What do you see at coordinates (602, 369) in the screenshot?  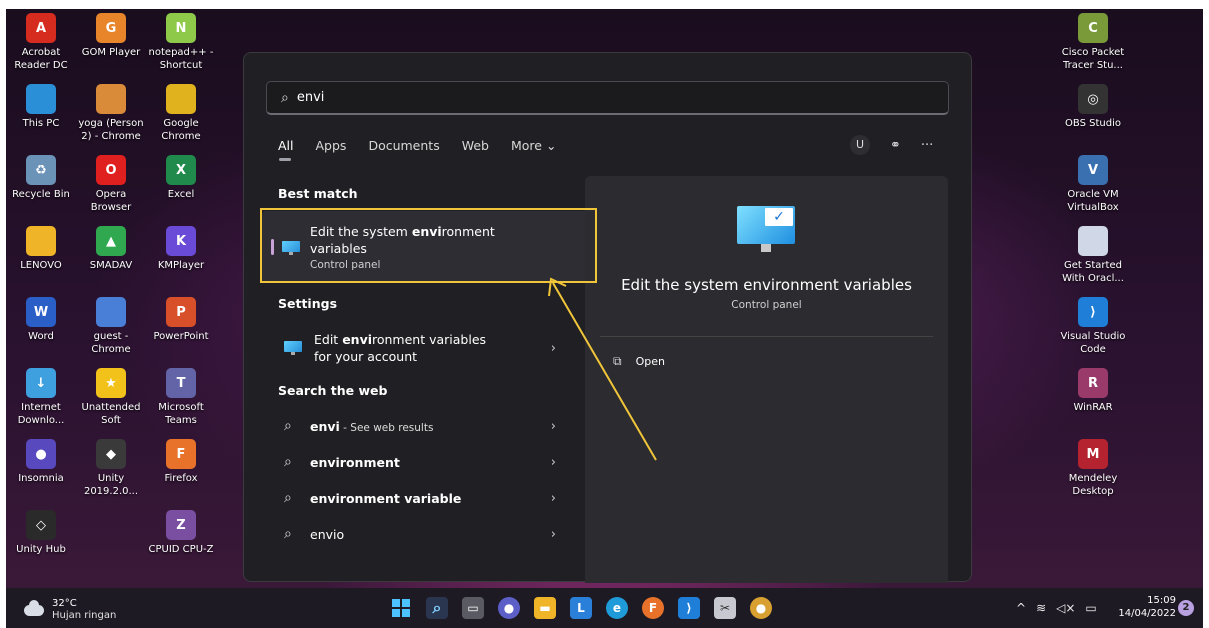 I see `annotation-arrow` at bounding box center [602, 369].